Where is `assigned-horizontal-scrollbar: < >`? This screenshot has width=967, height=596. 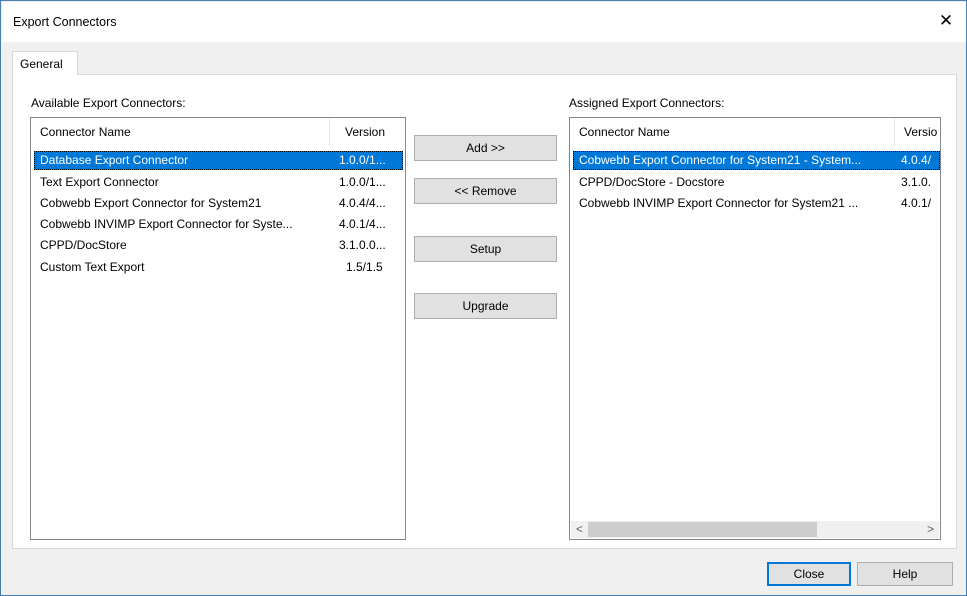 assigned-horizontal-scrollbar: < > is located at coordinates (755, 529).